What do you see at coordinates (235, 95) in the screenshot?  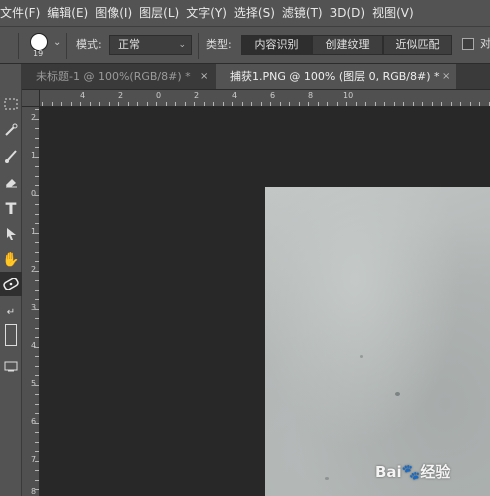 I see `ruler-number: 4` at bounding box center [235, 95].